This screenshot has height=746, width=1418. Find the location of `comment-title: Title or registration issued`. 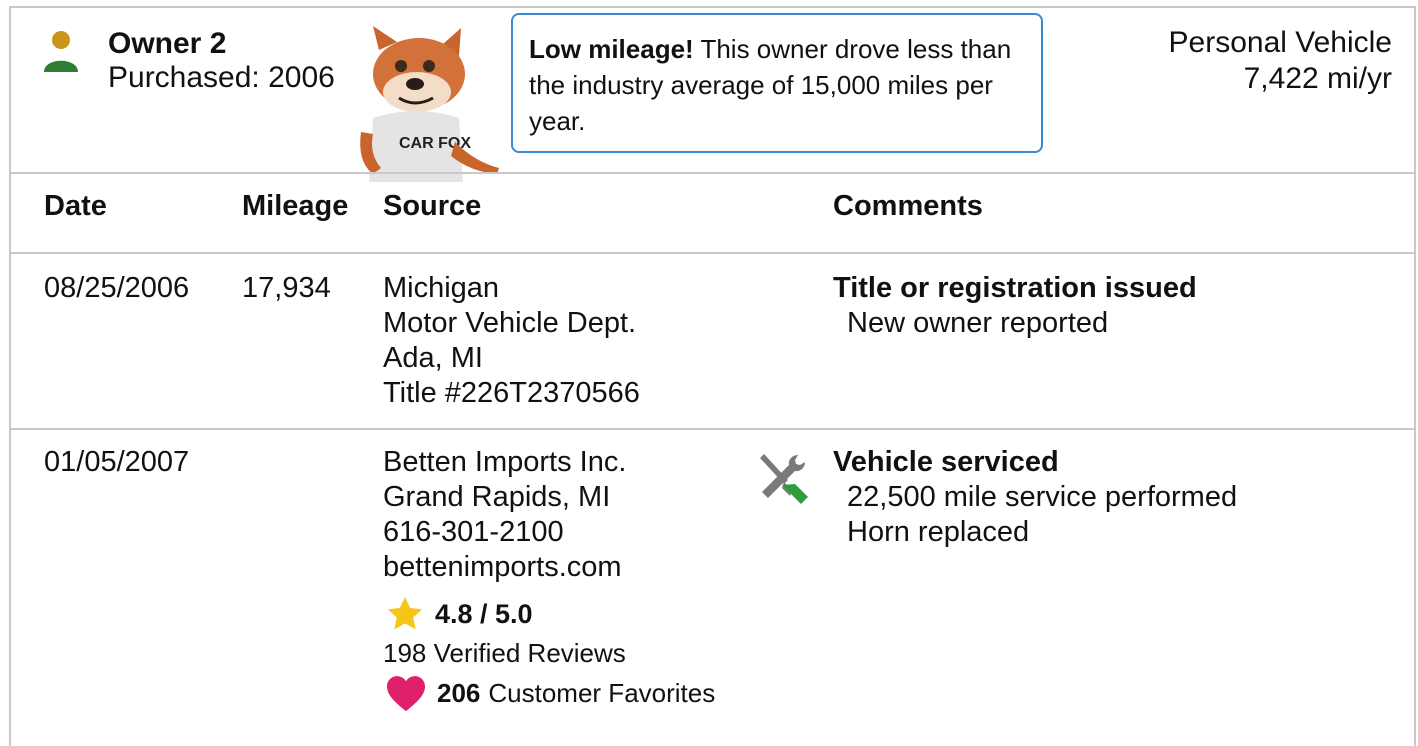

comment-title: Title or registration issued is located at coordinates (1015, 288).